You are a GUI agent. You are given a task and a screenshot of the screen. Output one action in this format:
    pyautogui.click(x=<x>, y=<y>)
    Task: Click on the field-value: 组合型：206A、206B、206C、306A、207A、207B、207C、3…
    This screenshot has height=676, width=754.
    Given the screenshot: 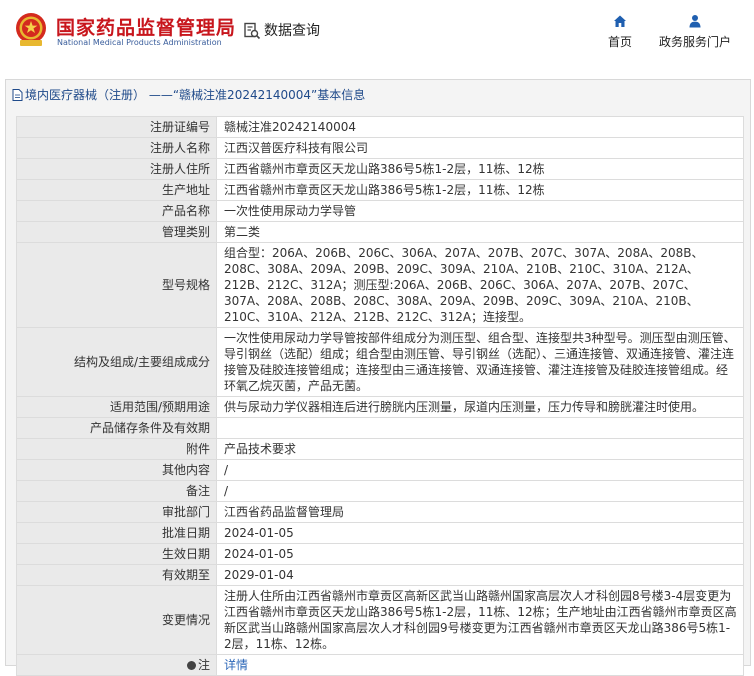 What is the action you would take?
    pyautogui.click(x=480, y=285)
    